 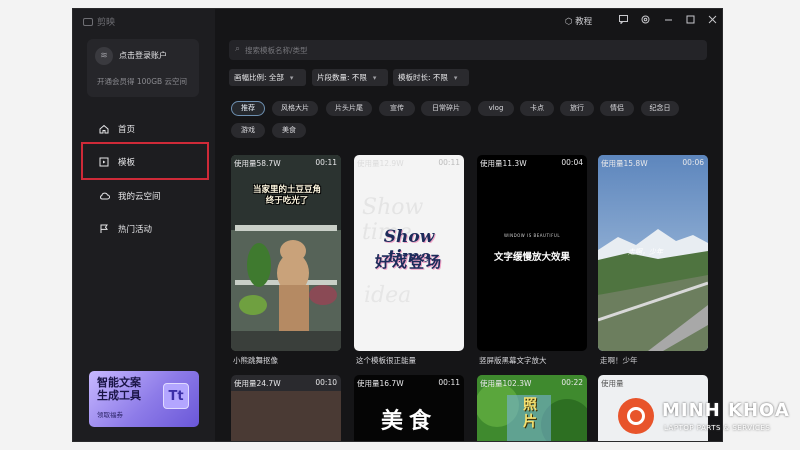 I want to click on tag-style: 风格大片, so click(x=295, y=108).